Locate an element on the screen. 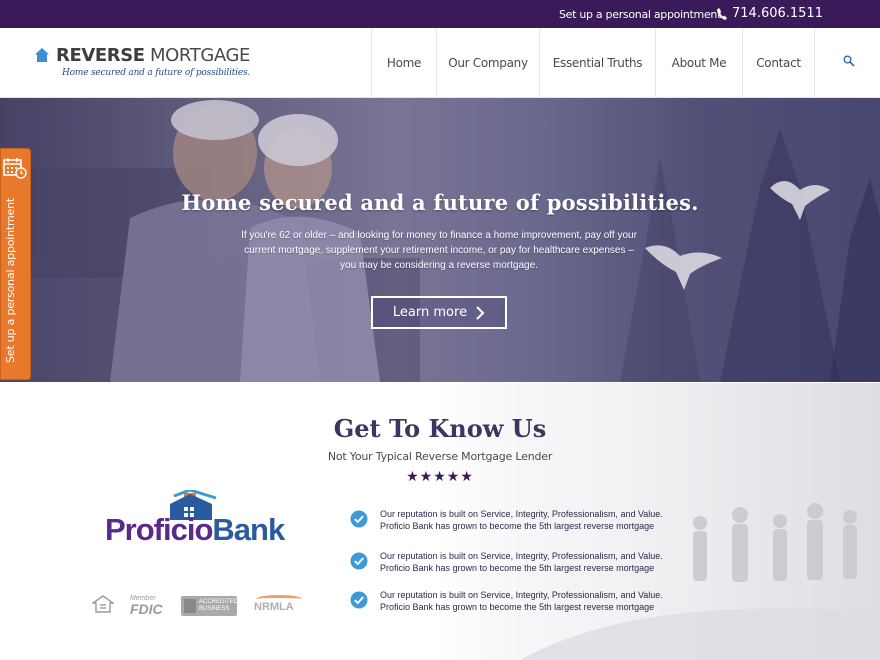 The image size is (880, 660). proficio-bank-logo: ProficioBank is located at coordinates (204, 522).